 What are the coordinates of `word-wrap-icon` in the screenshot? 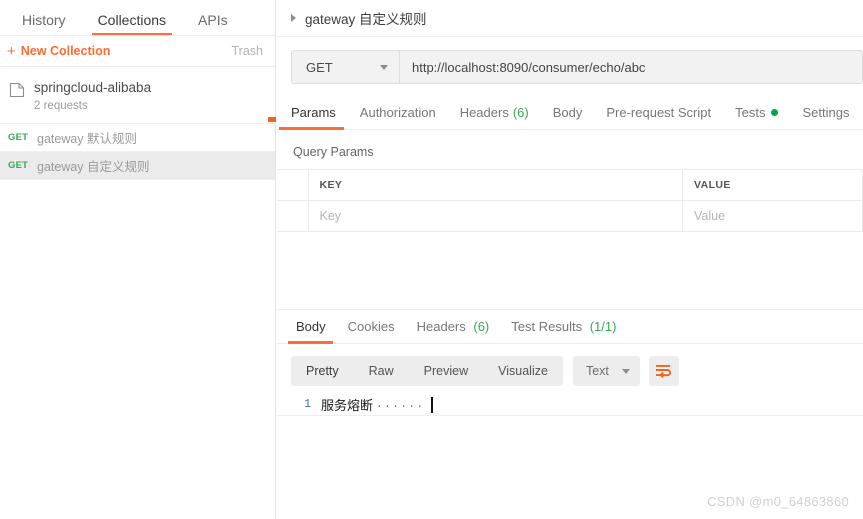 It's located at (664, 371).